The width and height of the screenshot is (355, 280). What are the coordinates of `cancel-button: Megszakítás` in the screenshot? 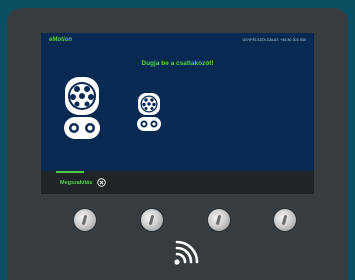 It's located at (77, 182).